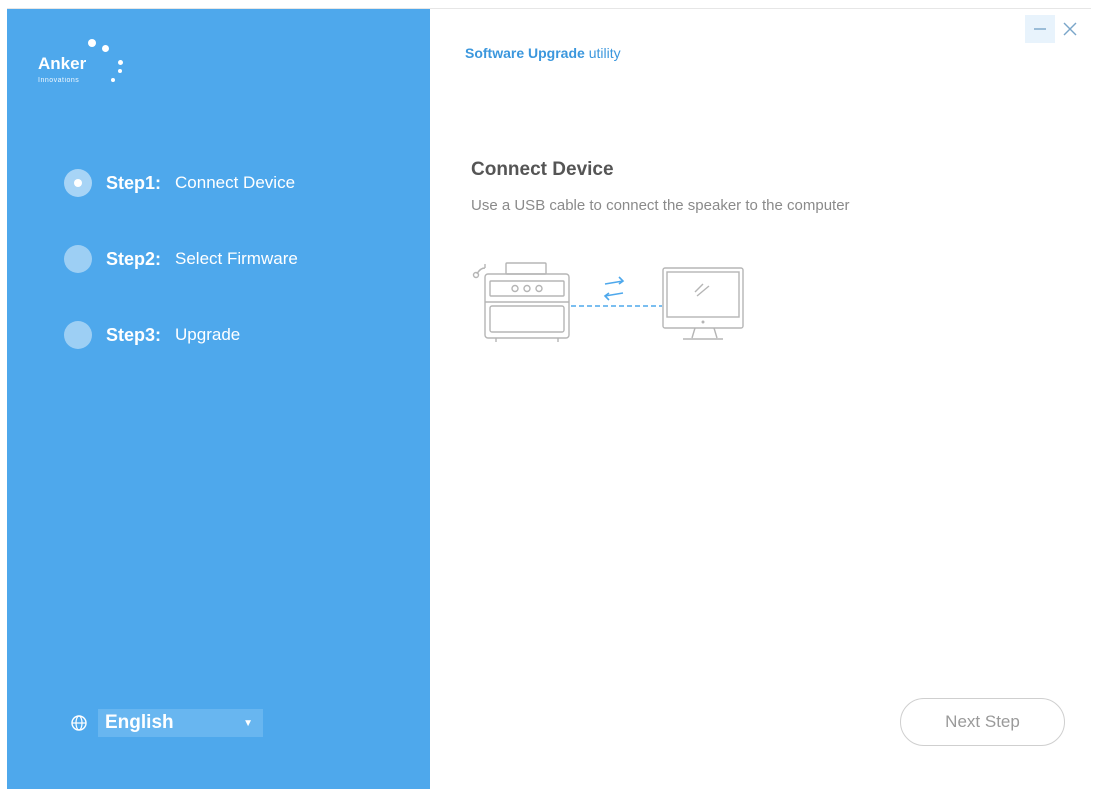  What do you see at coordinates (139, 722) in the screenshot?
I see `language-value: English` at bounding box center [139, 722].